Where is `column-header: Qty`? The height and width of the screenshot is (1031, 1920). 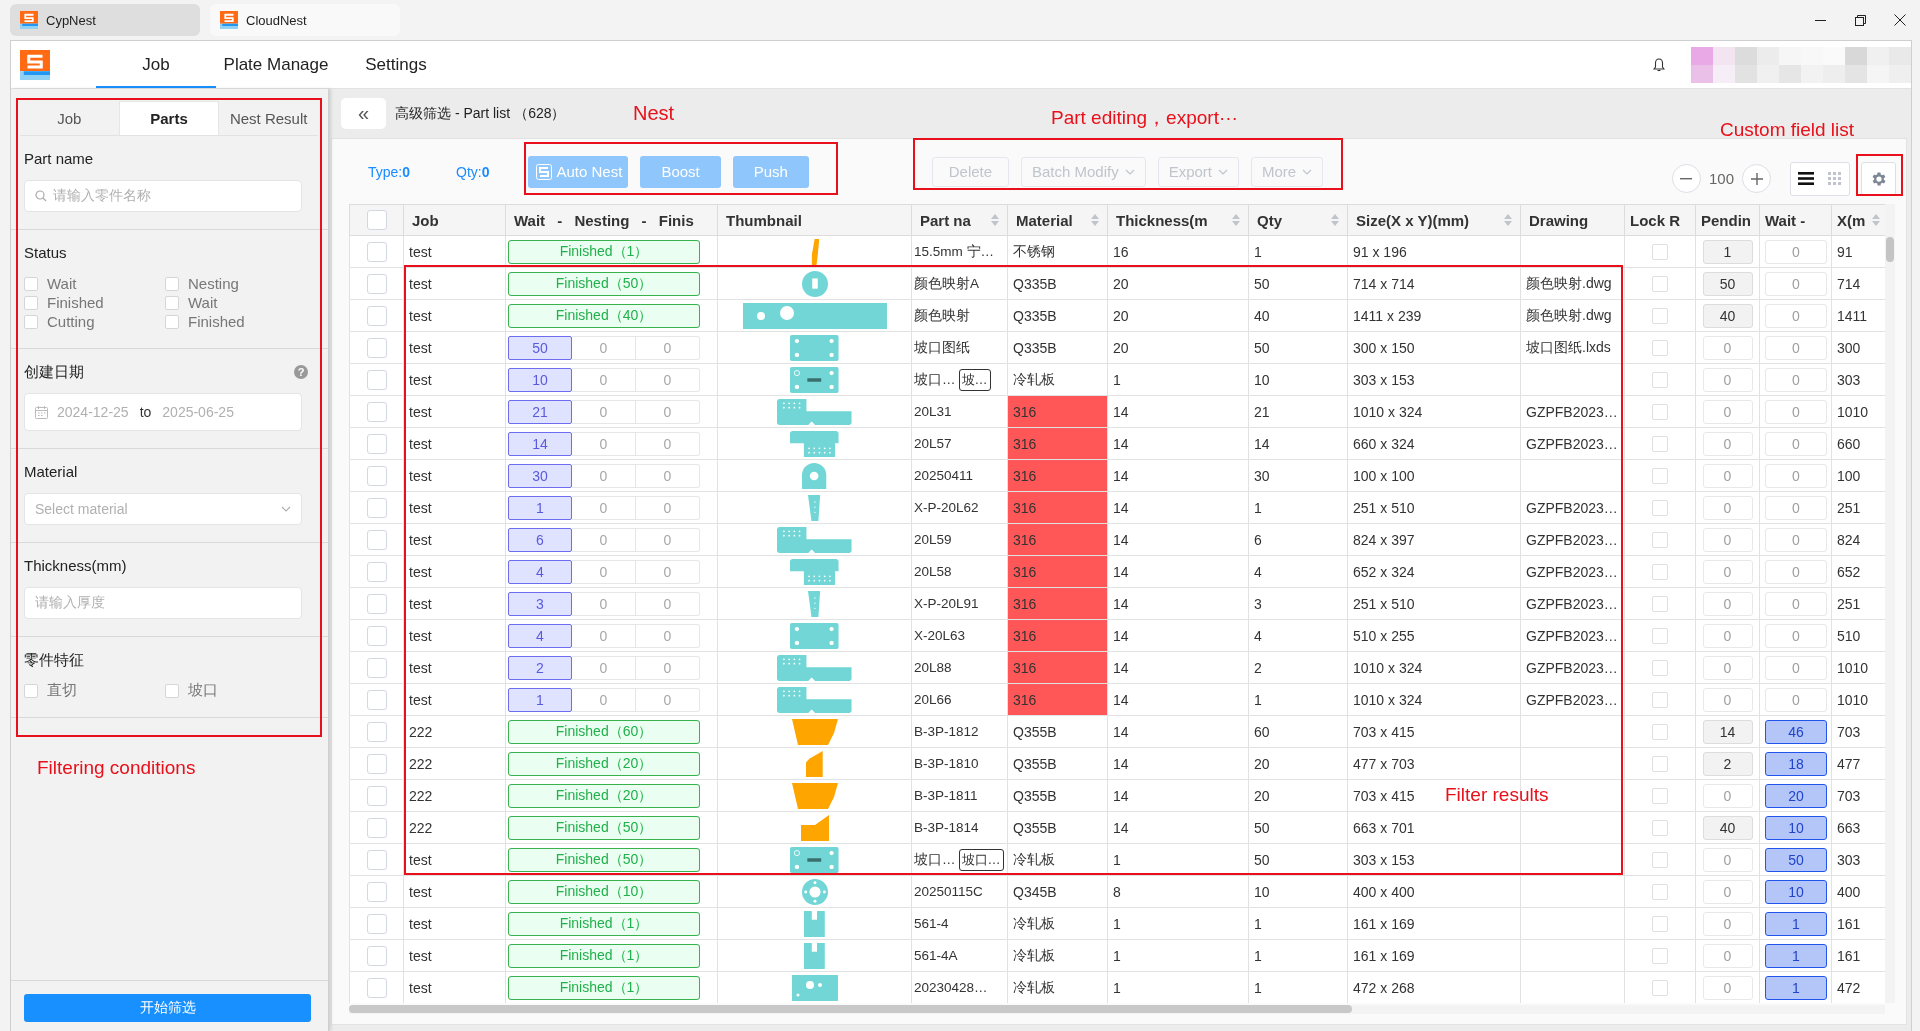 column-header: Qty is located at coordinates (1298, 220).